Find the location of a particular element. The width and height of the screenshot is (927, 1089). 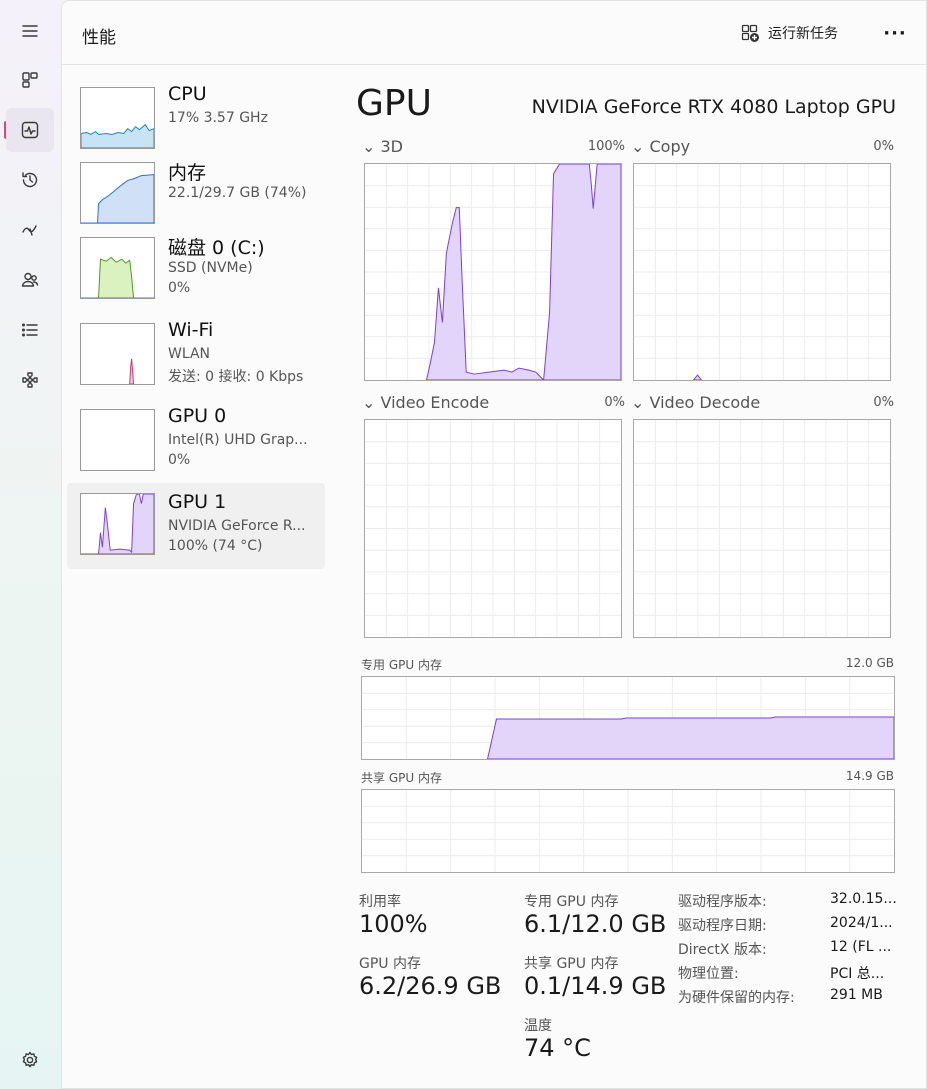

temperature-label: 温度 is located at coordinates (538, 1026).